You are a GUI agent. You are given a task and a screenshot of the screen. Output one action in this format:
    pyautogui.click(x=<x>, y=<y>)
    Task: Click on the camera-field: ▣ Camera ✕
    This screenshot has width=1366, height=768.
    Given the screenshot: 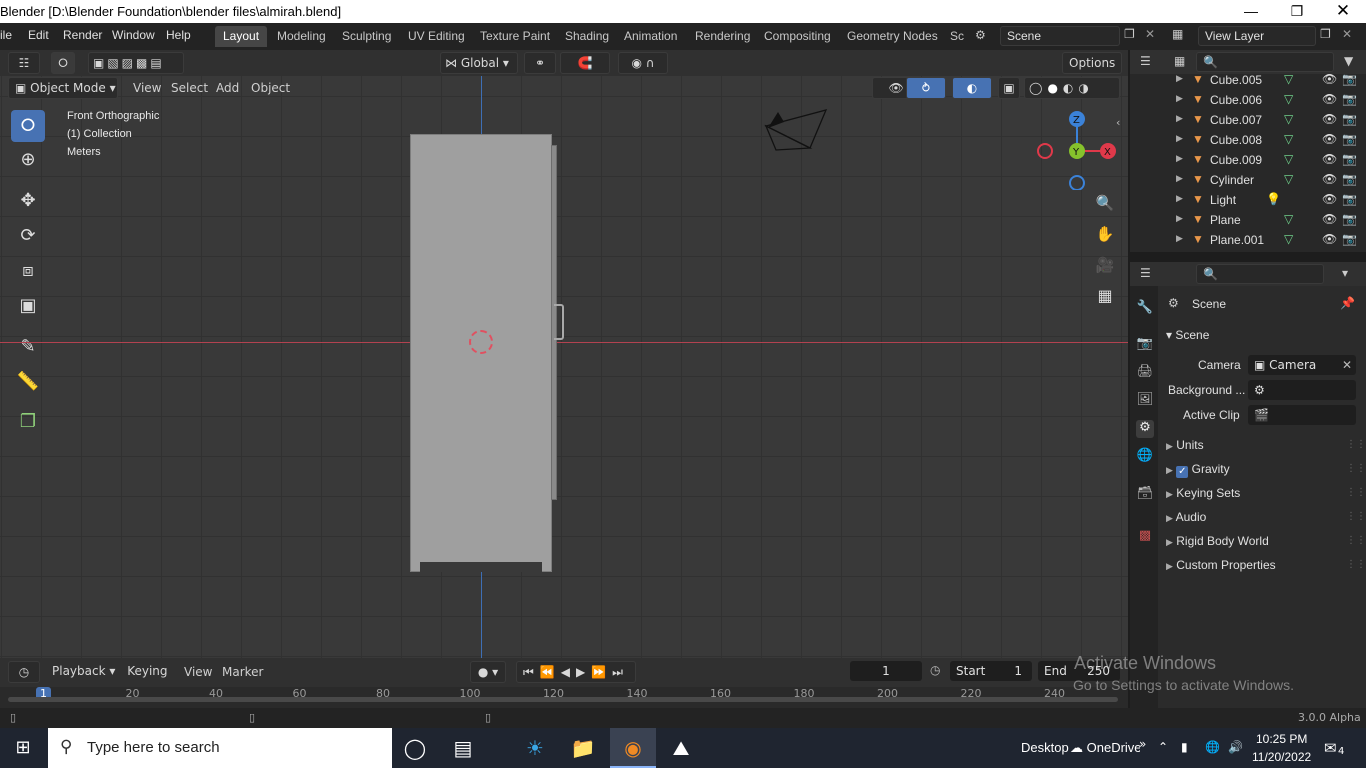 What is the action you would take?
    pyautogui.click(x=1302, y=365)
    